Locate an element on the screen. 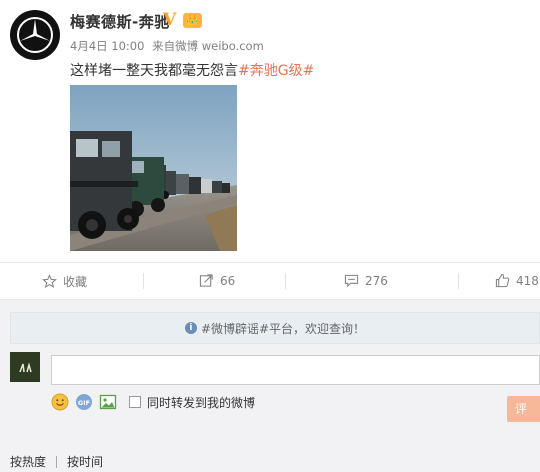  post-date: 4月4日 10:00 is located at coordinates (107, 46).